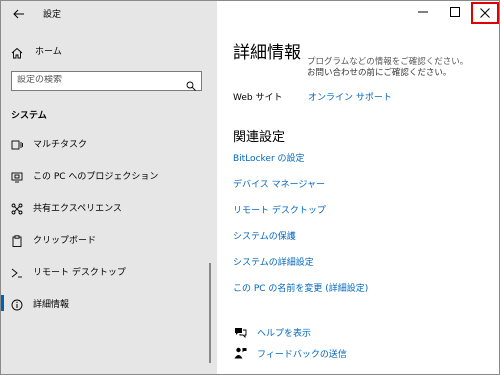 This screenshot has height=375, width=500. What do you see at coordinates (273, 261) in the screenshot?
I see `advanced-system-settings-link: システムの詳細設定` at bounding box center [273, 261].